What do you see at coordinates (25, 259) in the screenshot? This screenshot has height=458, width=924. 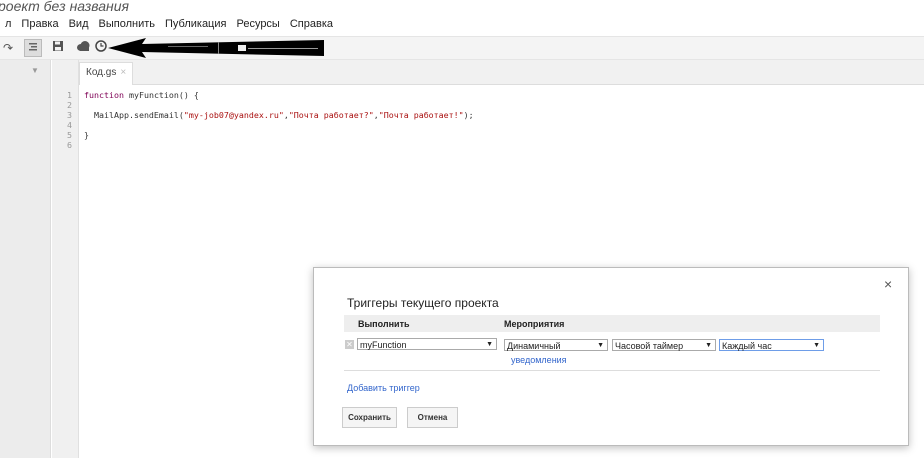 I see `file-panel: ▼` at bounding box center [25, 259].